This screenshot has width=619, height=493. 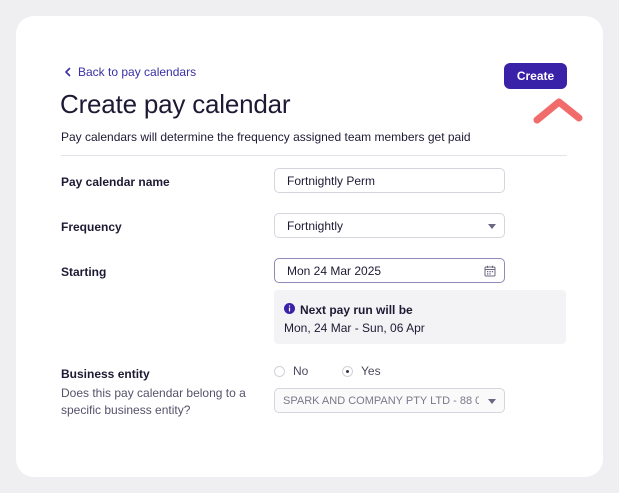 I want to click on entity-radio-yes-label: Yes, so click(x=371, y=371).